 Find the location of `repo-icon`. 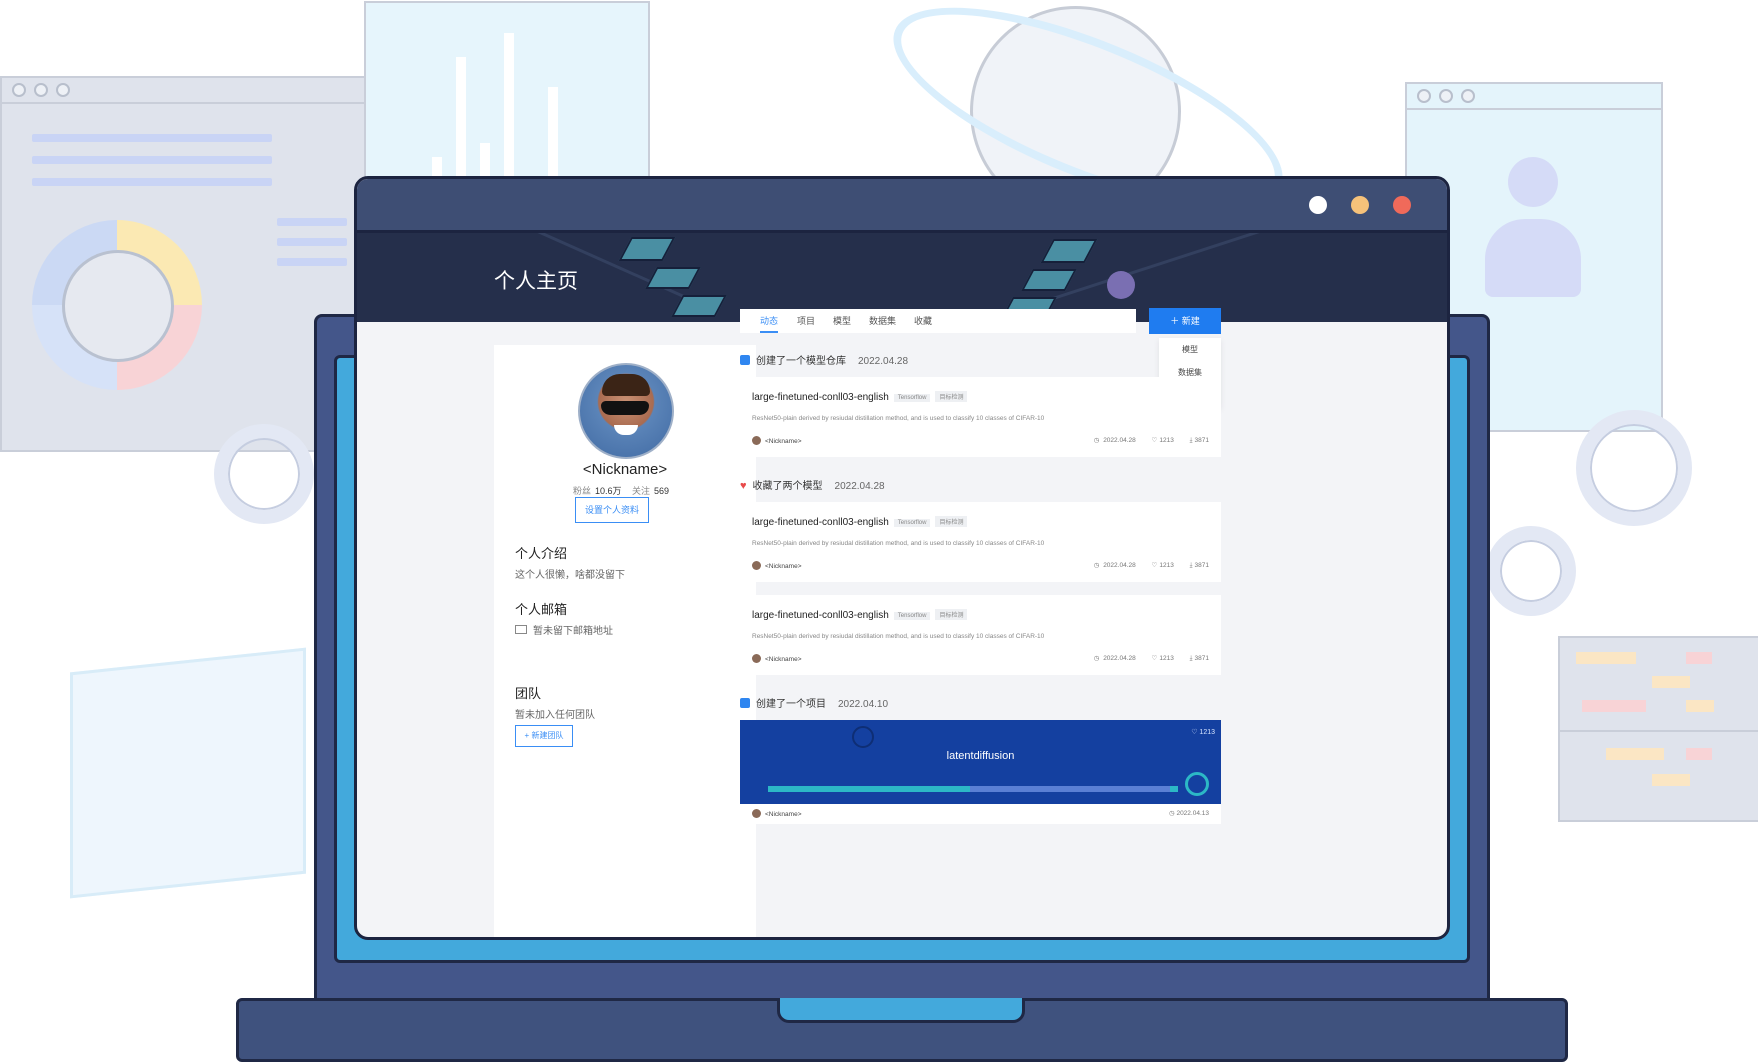

repo-icon is located at coordinates (745, 360).